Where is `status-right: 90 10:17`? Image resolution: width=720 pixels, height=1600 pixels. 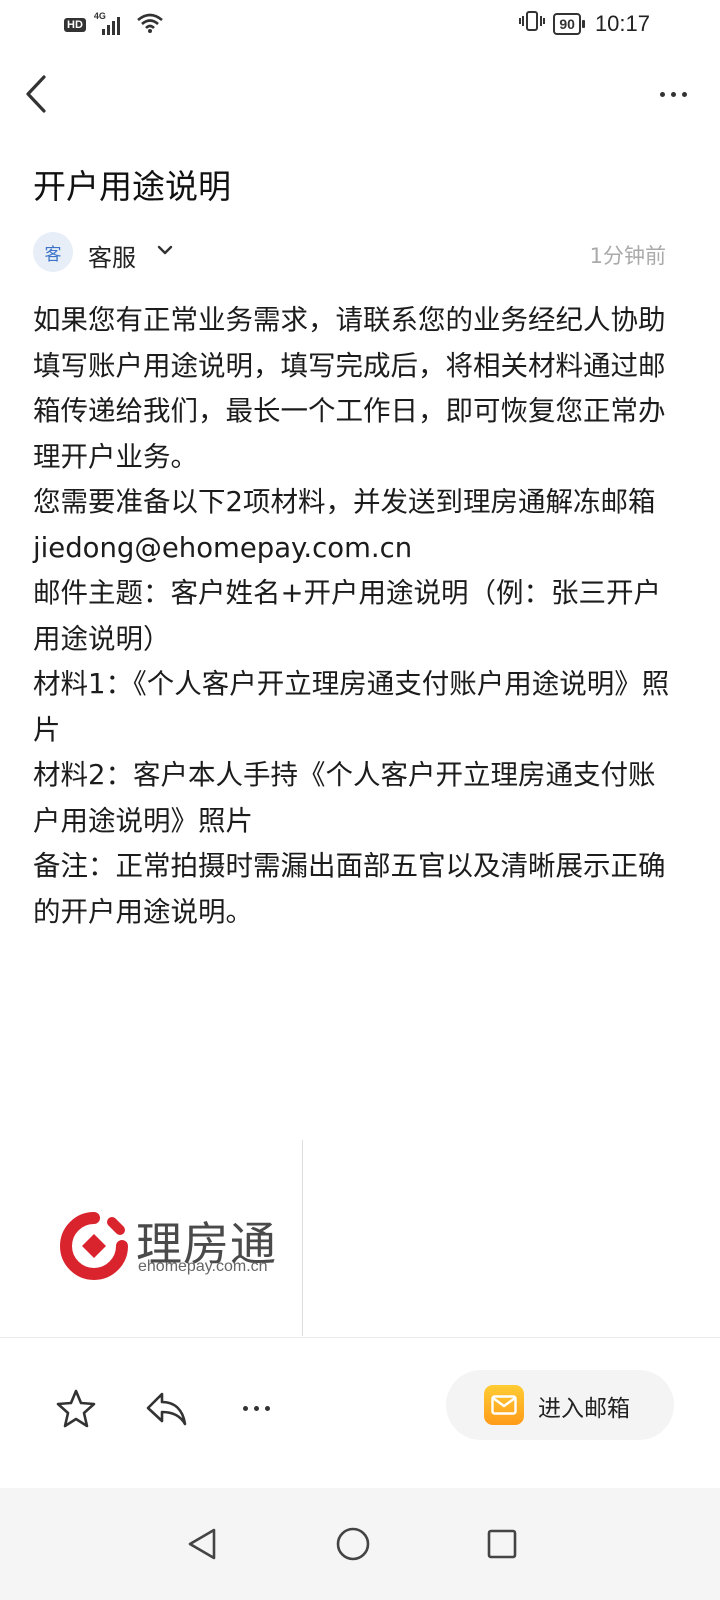
status-right: 90 10:17 is located at coordinates (584, 23).